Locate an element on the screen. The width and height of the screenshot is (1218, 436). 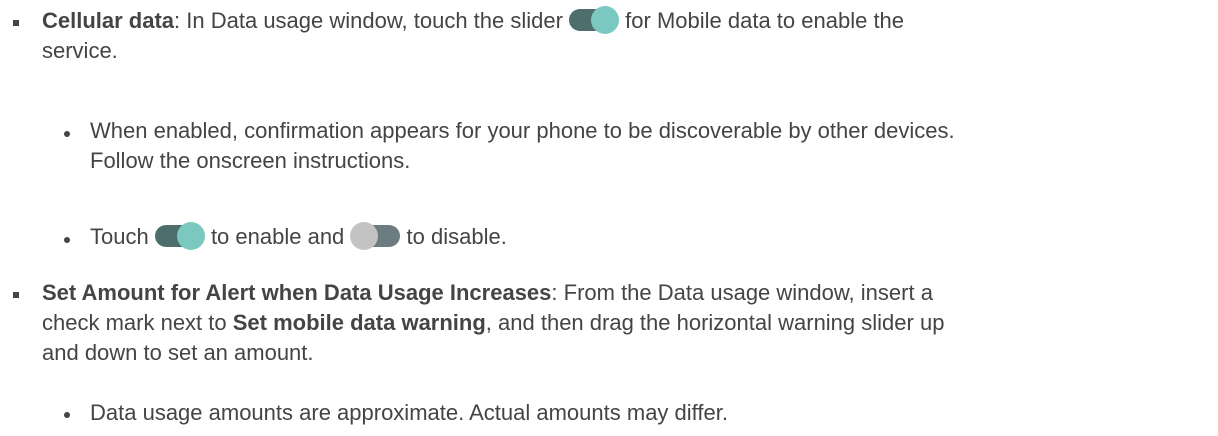
sub-item-text-part: to enable and is located at coordinates (277, 236).